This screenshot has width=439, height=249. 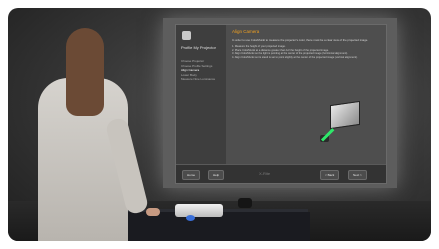 I want to click on footer-bar: Home Help X-Rite < Back Next >, so click(x=281, y=173).